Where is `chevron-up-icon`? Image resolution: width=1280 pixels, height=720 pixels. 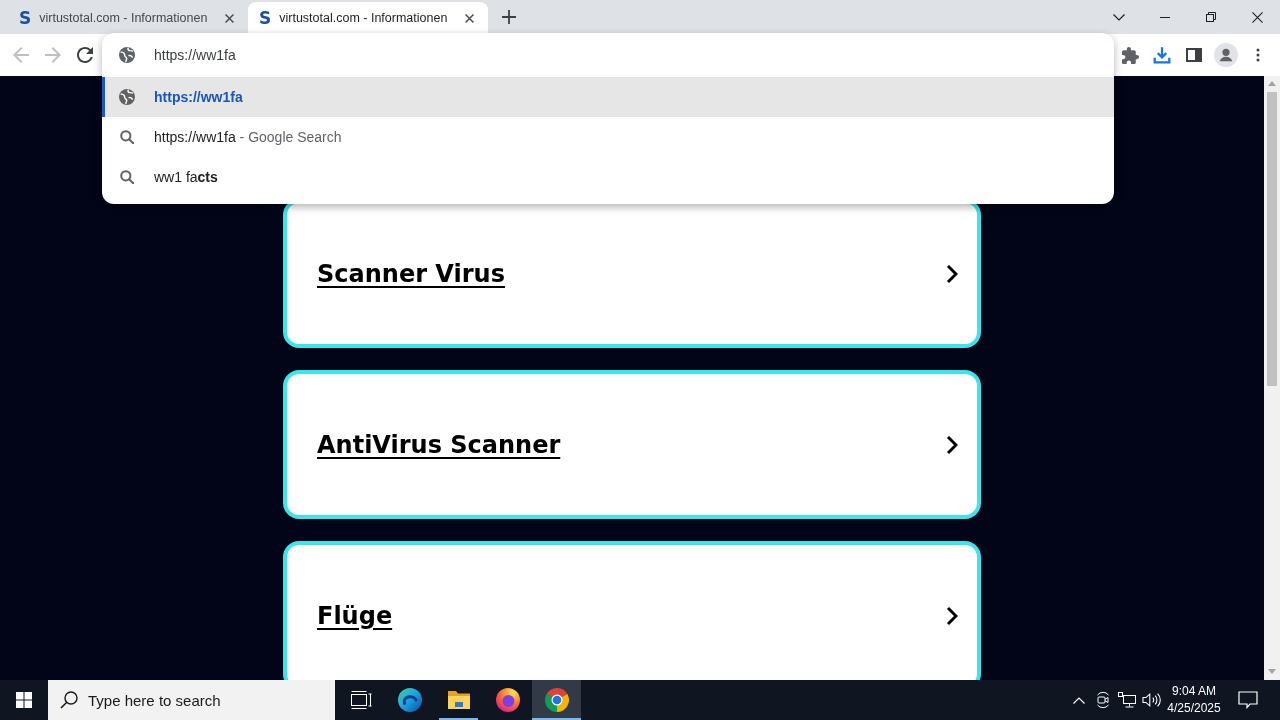
chevron-up-icon is located at coordinates (1079, 700).